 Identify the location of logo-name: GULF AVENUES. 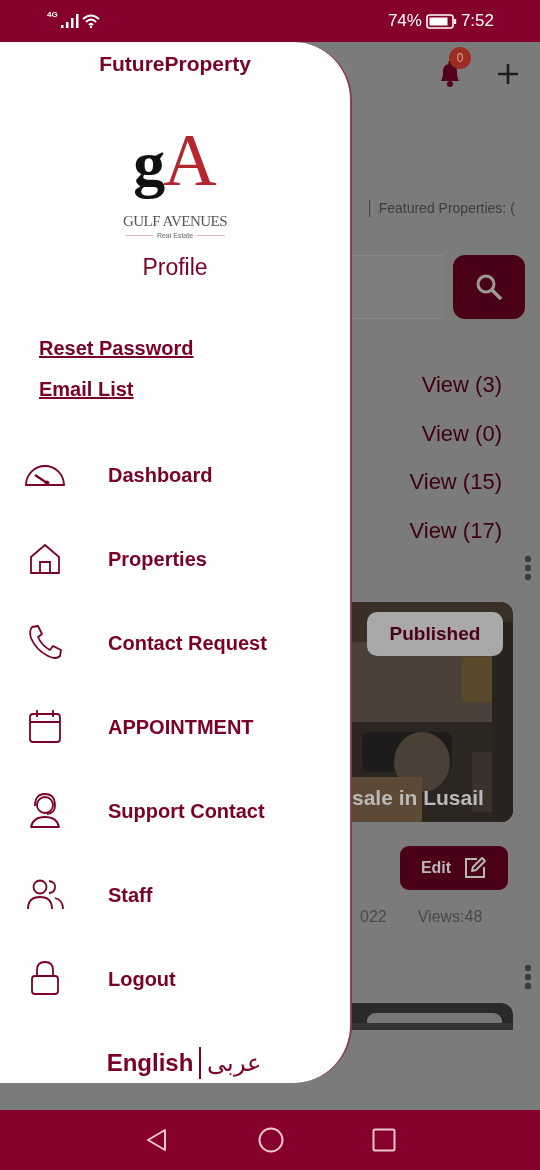
(175, 221).